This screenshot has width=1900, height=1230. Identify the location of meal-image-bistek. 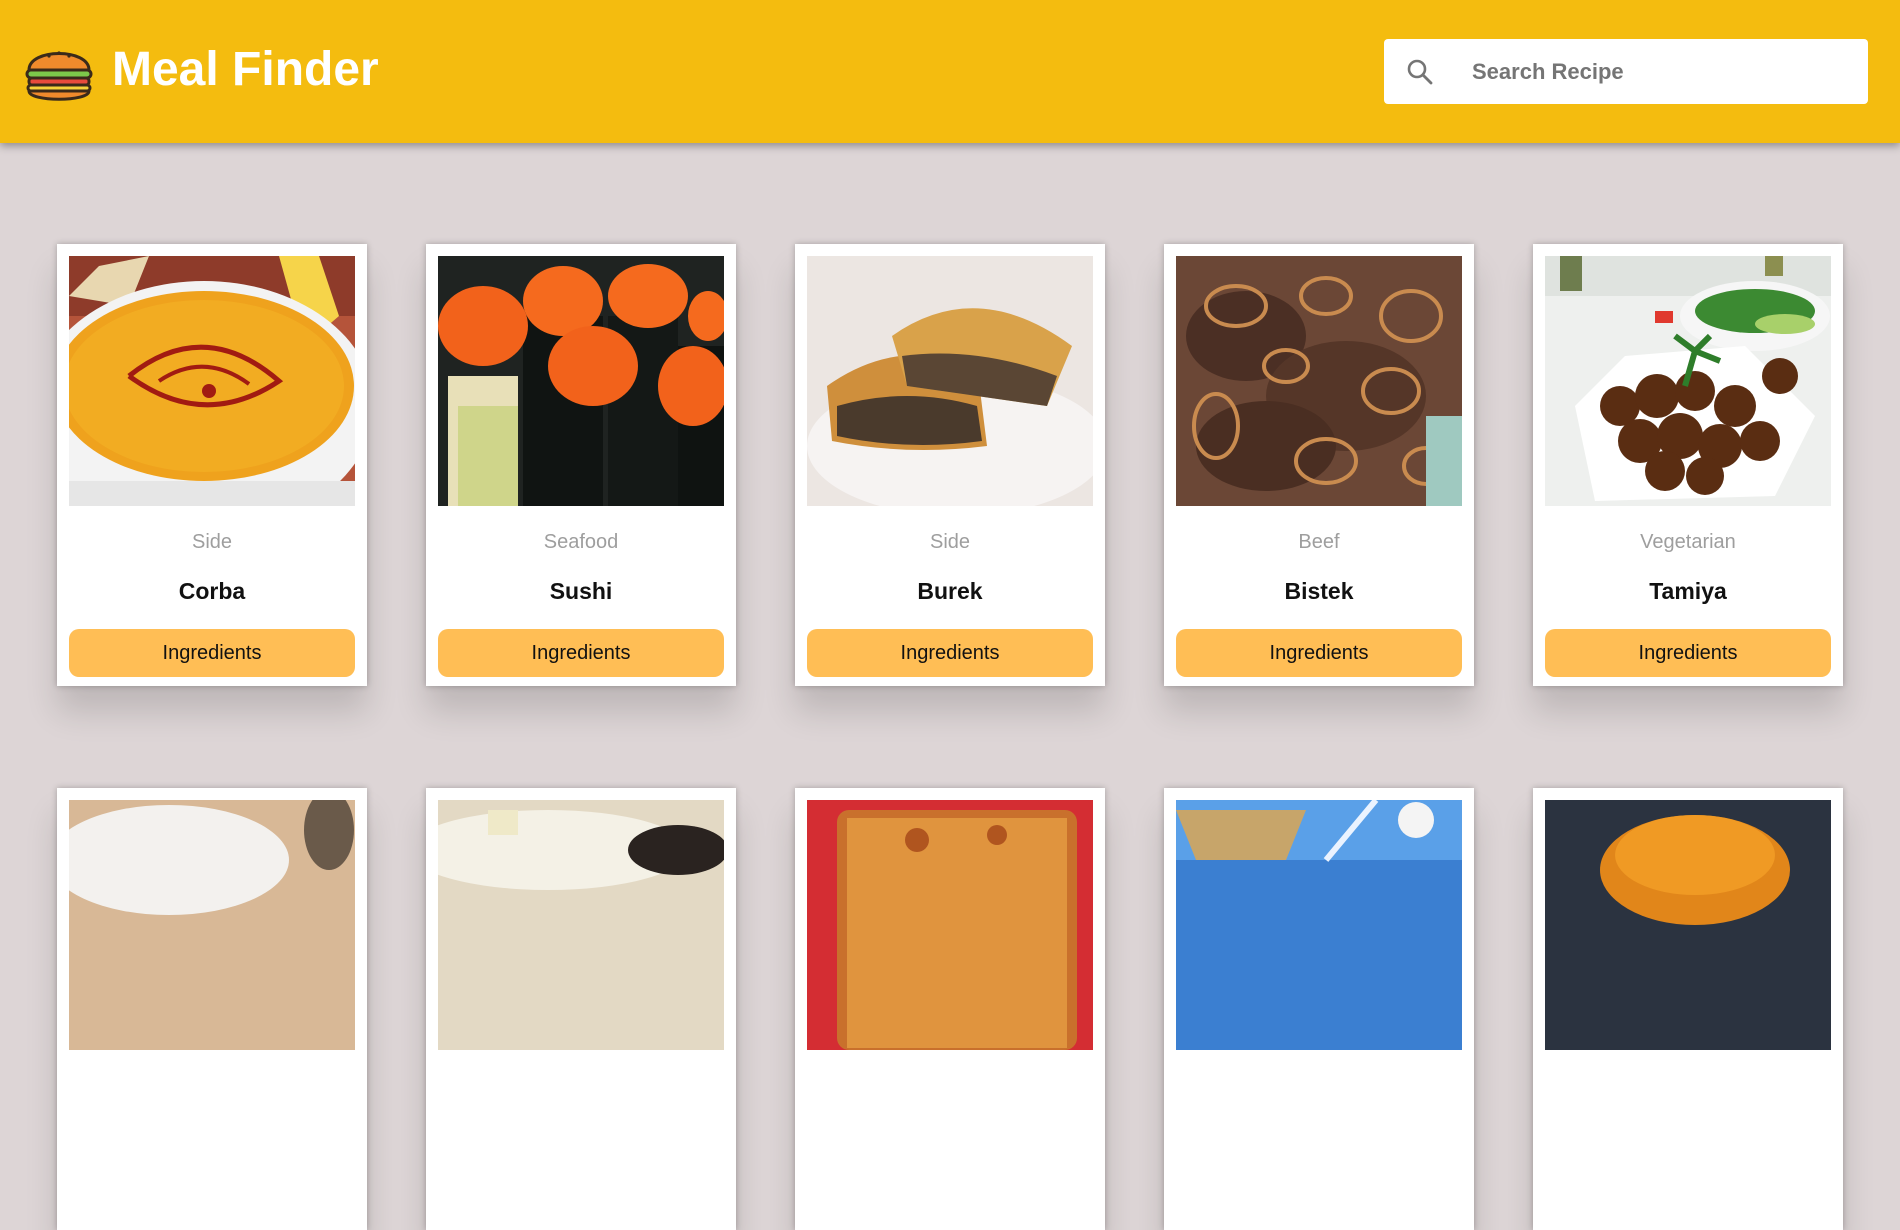
(1319, 381).